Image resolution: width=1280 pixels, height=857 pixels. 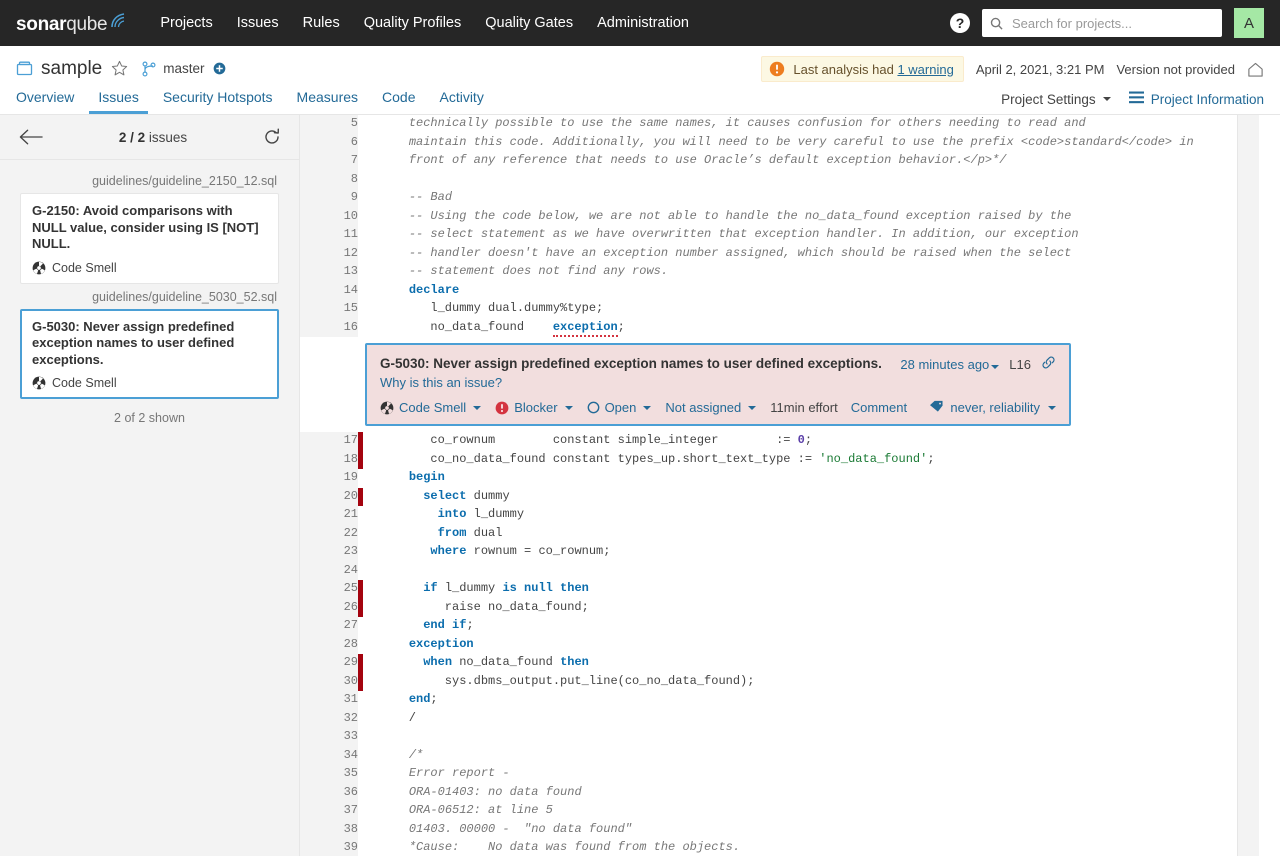 What do you see at coordinates (329, 570) in the screenshot?
I see `line-number: 24` at bounding box center [329, 570].